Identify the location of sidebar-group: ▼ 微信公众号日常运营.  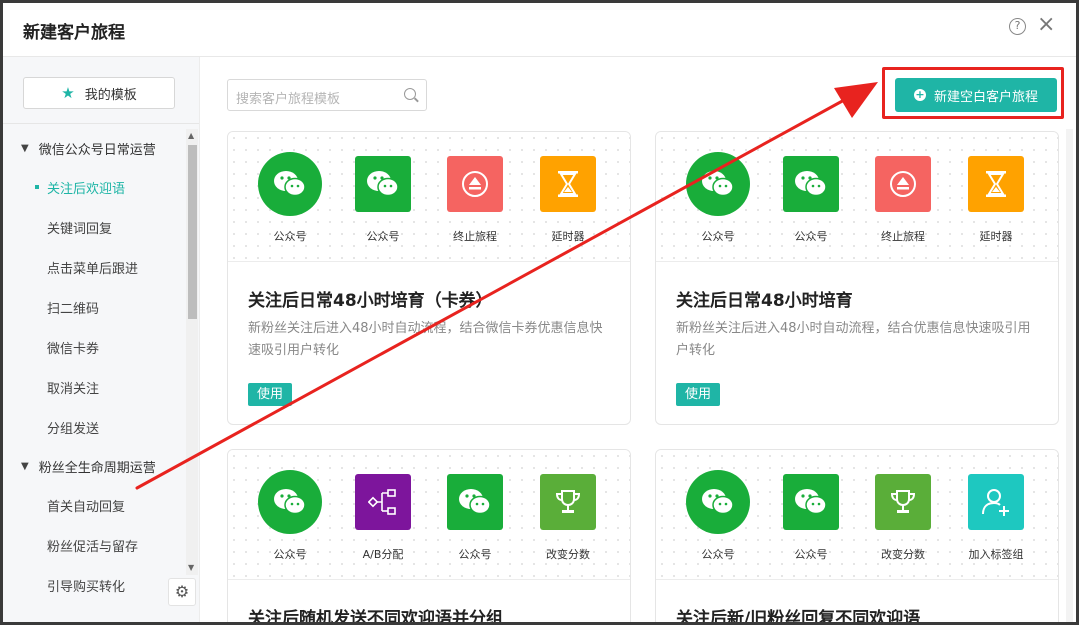
(93, 148).